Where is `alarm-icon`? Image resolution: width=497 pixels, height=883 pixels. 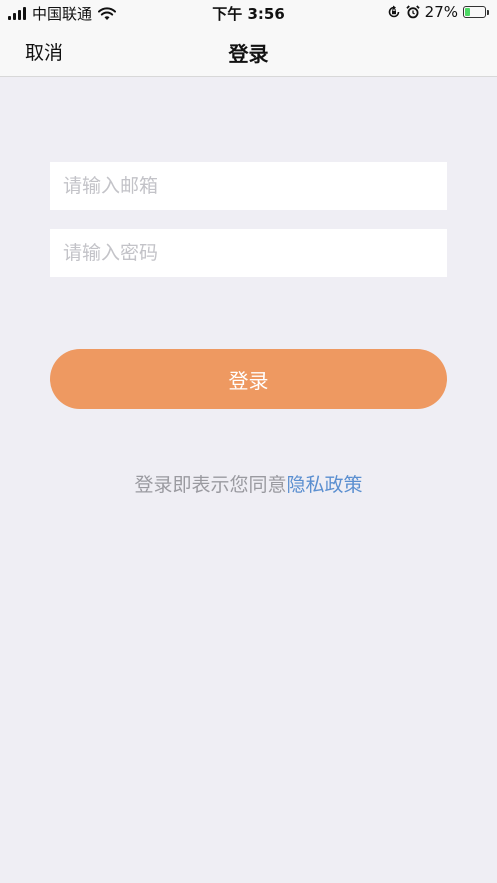
alarm-icon is located at coordinates (413, 12).